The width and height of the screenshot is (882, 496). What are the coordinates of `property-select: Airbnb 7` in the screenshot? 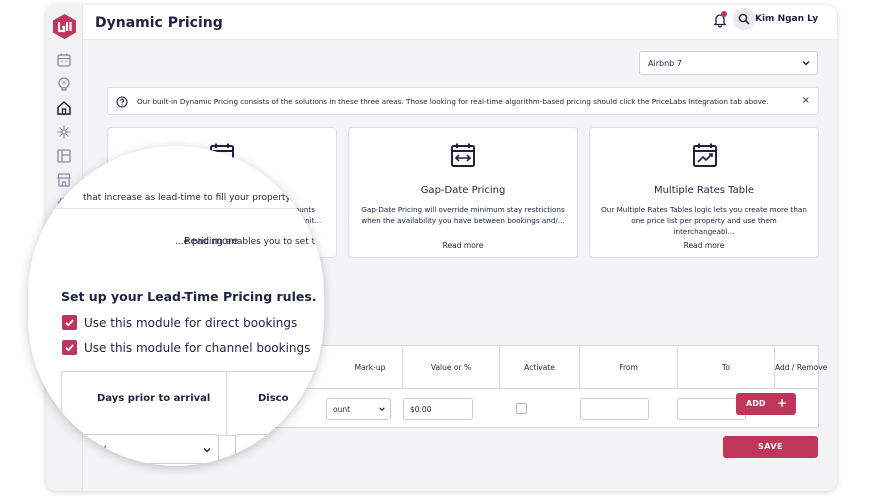 It's located at (728, 63).